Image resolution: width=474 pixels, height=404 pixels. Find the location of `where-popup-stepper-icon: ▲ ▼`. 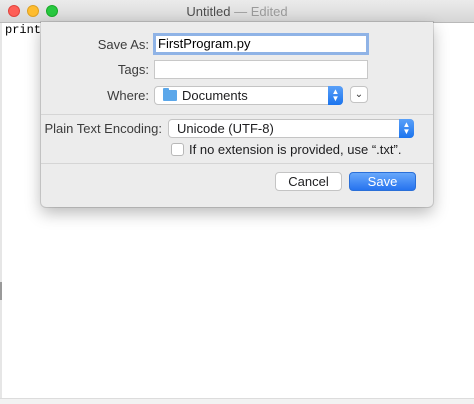

where-popup-stepper-icon: ▲ ▼ is located at coordinates (335, 95).